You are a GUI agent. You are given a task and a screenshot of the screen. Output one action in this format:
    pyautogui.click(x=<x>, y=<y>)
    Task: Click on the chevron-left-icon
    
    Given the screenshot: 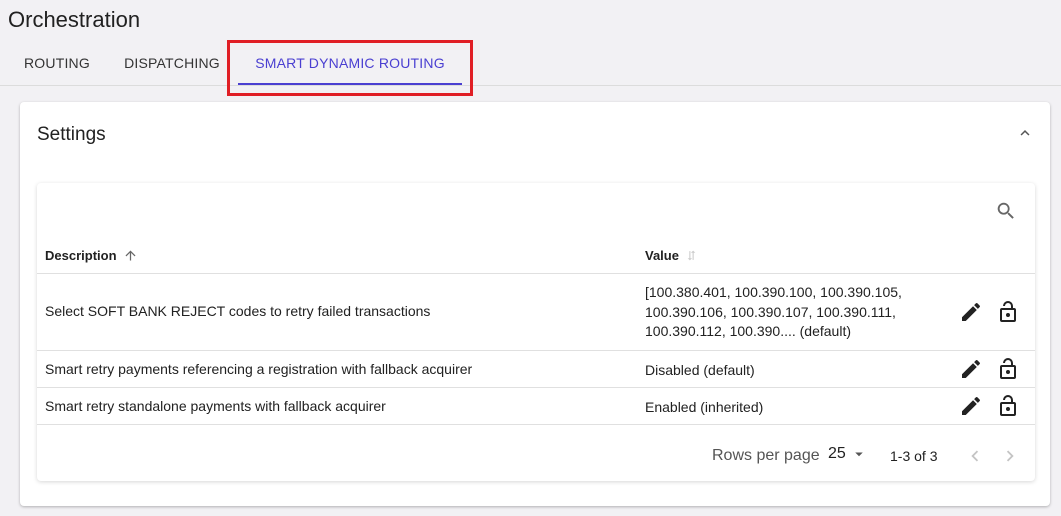 What is the action you would take?
    pyautogui.click(x=975, y=456)
    